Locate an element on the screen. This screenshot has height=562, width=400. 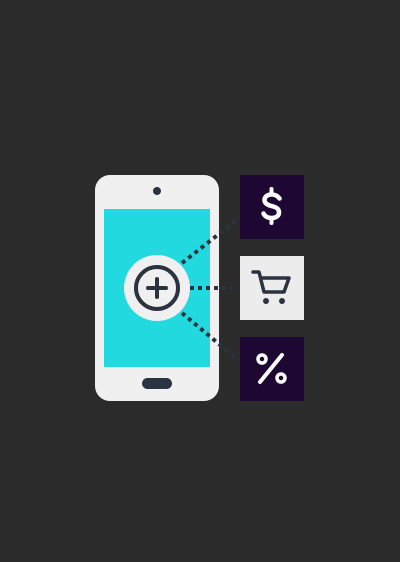
cart-tile is located at coordinates (272, 288).